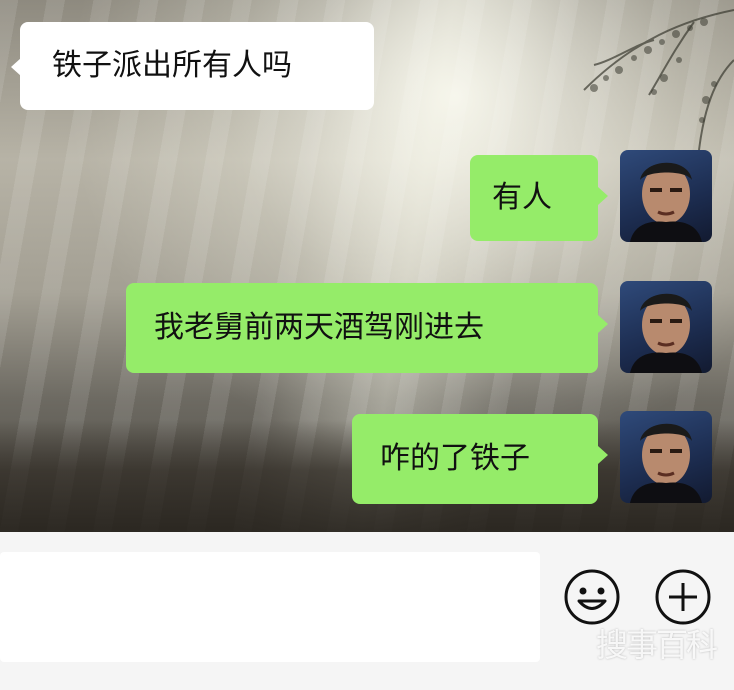  What do you see at coordinates (658, 80) in the screenshot?
I see `tree-branches-decoration` at bounding box center [658, 80].